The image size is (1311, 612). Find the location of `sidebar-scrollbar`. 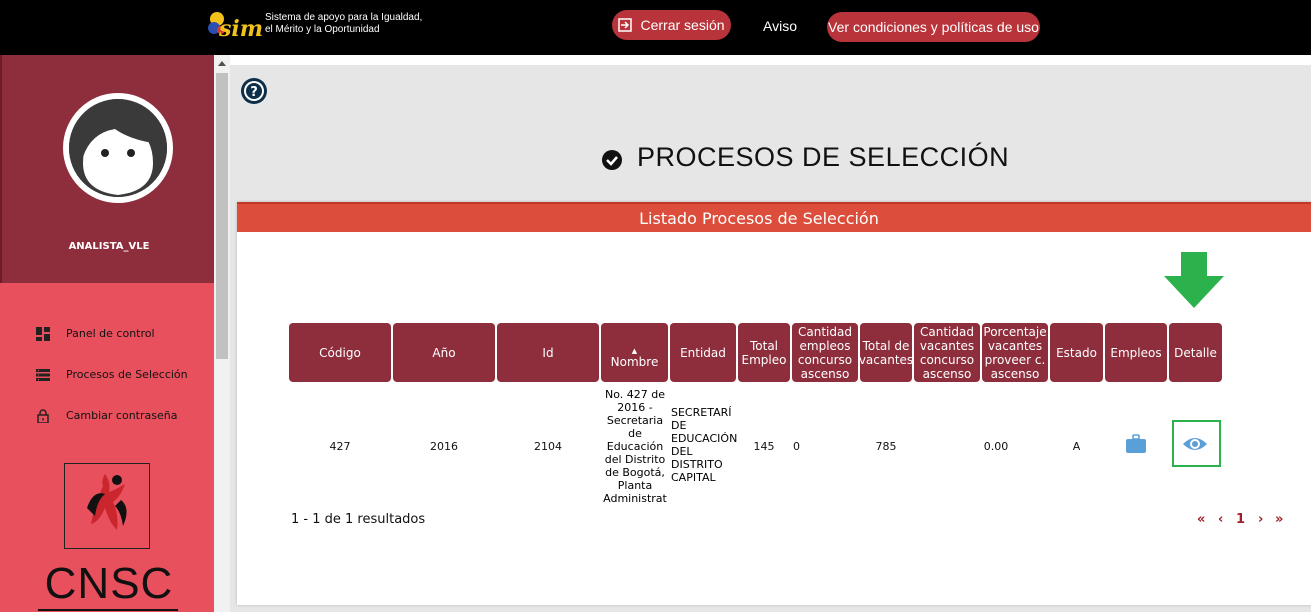

sidebar-scrollbar is located at coordinates (222, 333).